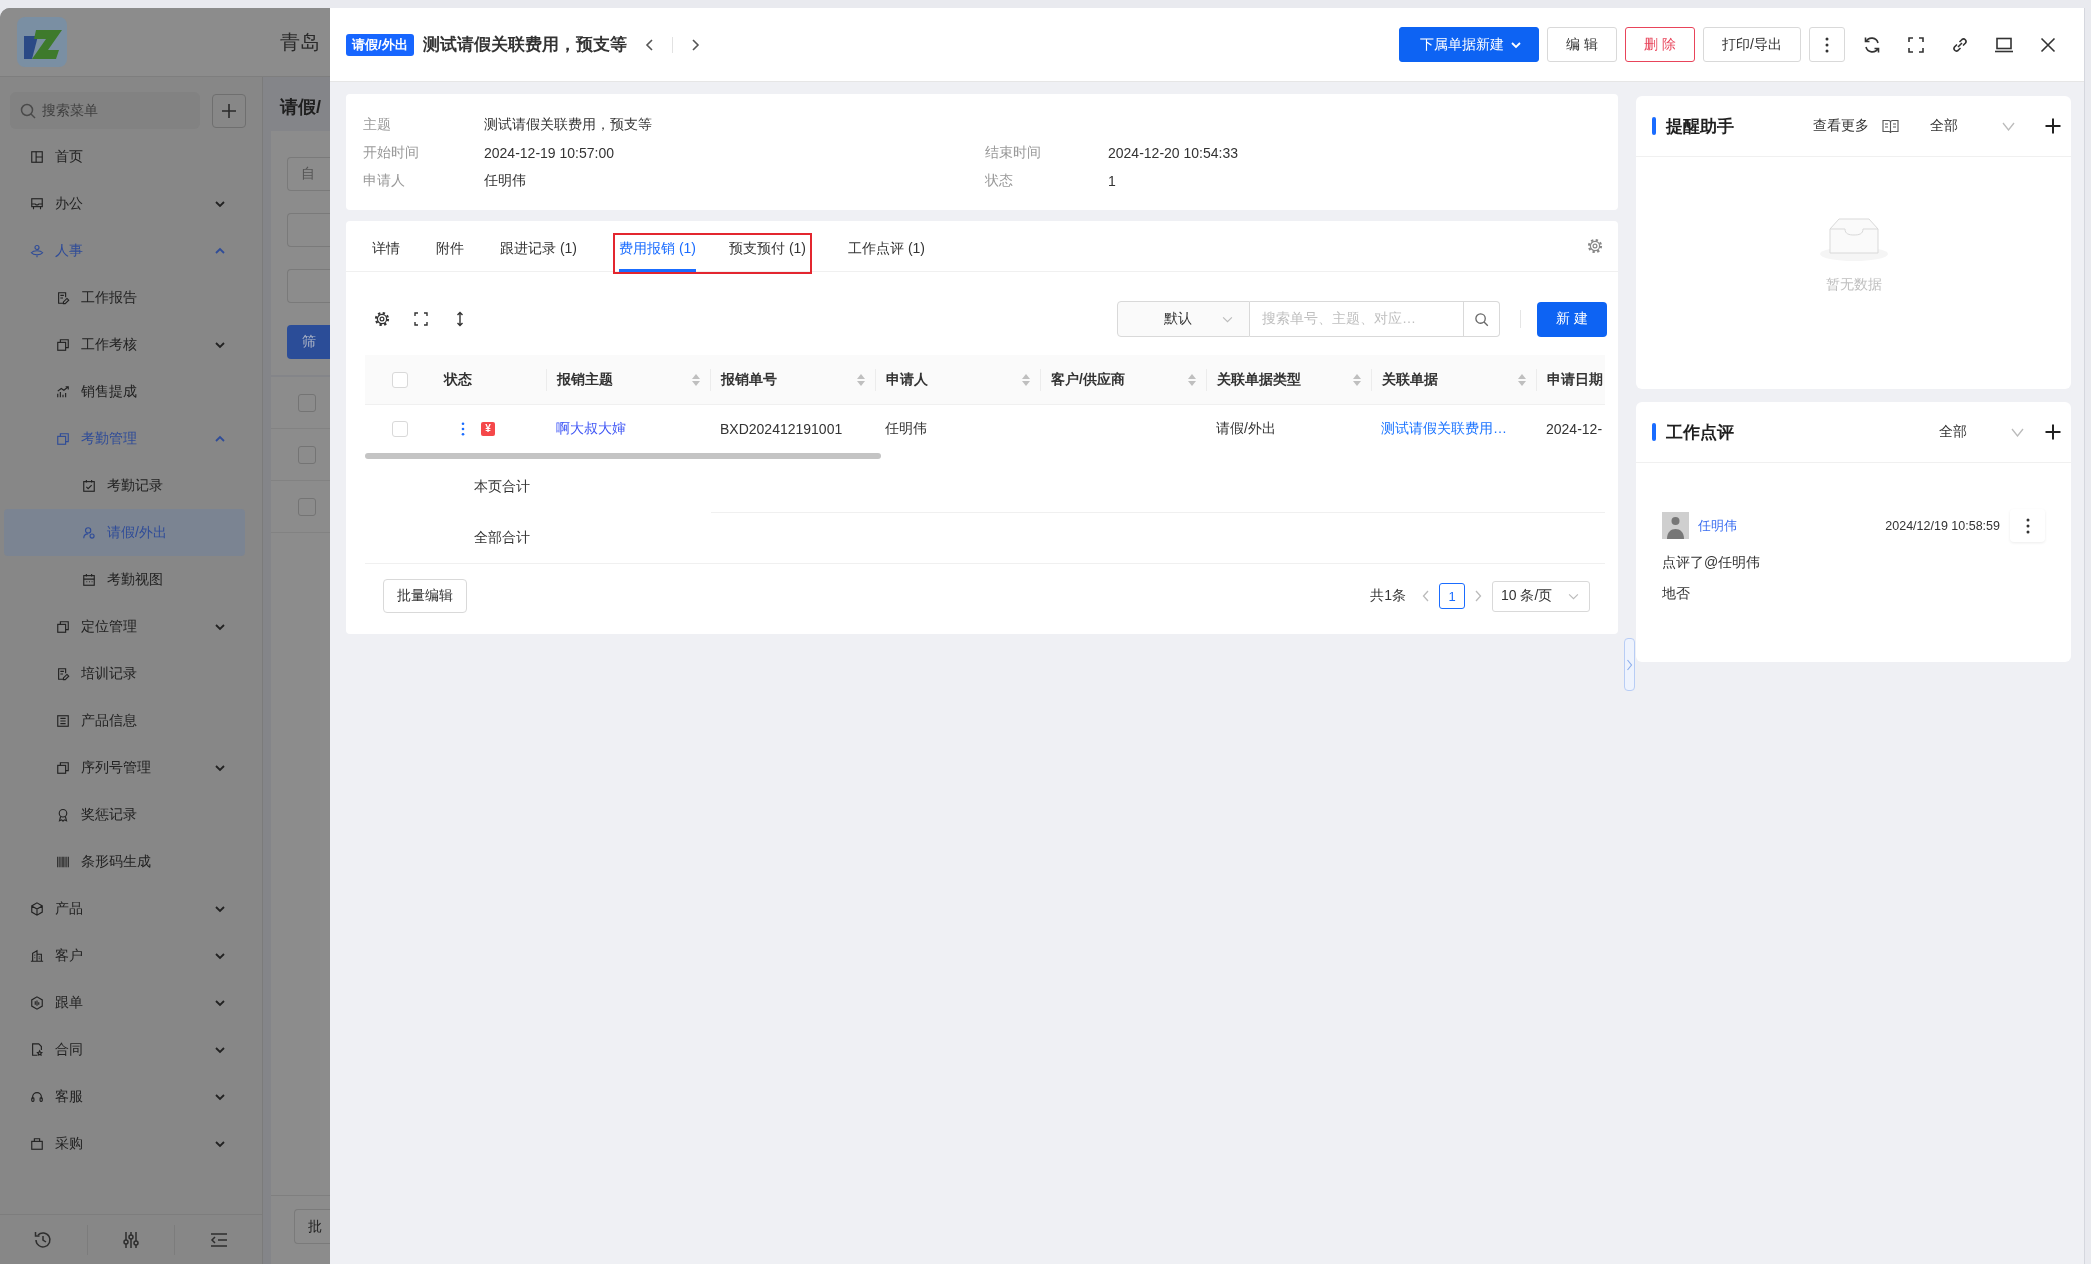 Image resolution: width=2091 pixels, height=1264 pixels. What do you see at coordinates (1853, 285) in the screenshot?
I see `empty-text: 暂无数据` at bounding box center [1853, 285].